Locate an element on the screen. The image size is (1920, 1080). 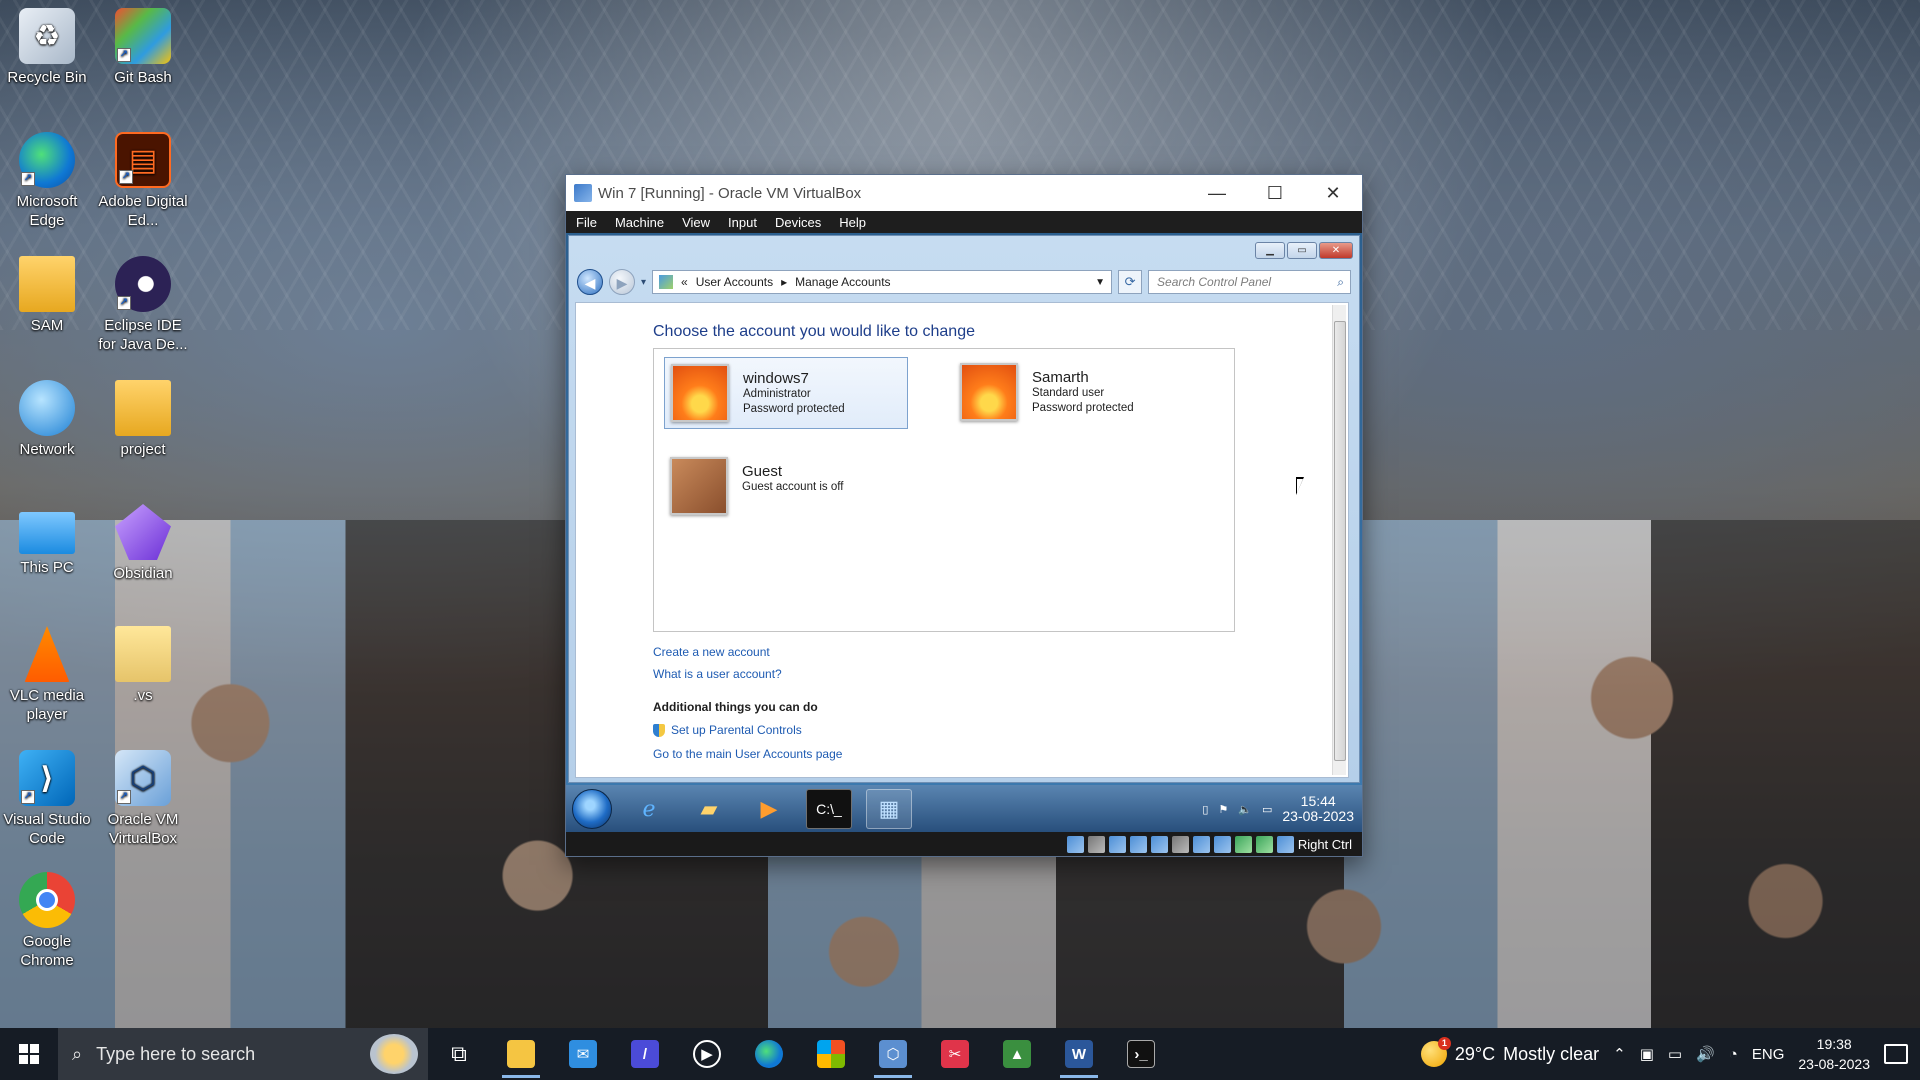
chevron-down-icon: ▼ is located at coordinates (1103, 282).